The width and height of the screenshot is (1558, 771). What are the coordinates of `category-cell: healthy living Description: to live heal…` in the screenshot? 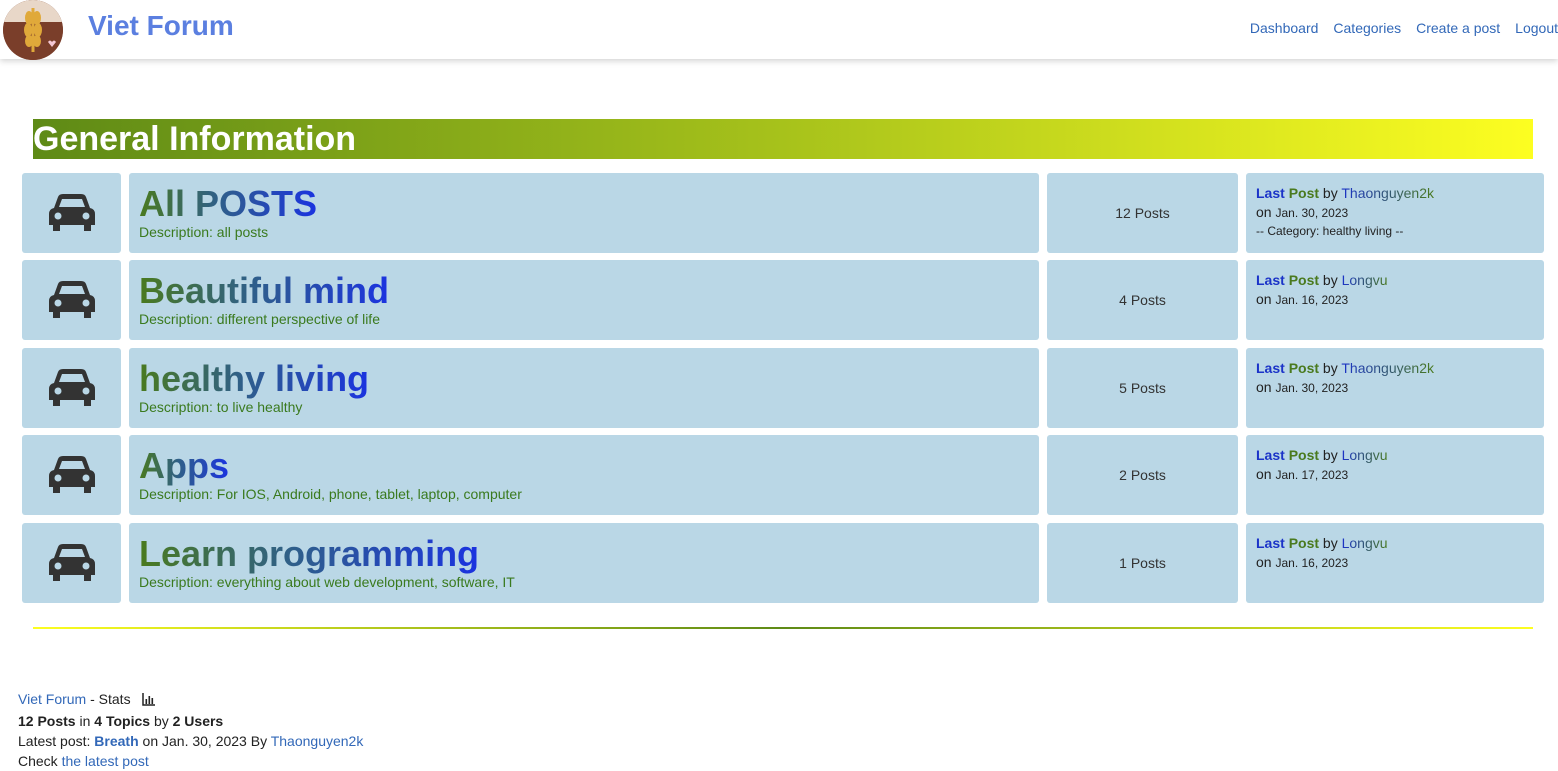 It's located at (584, 388).